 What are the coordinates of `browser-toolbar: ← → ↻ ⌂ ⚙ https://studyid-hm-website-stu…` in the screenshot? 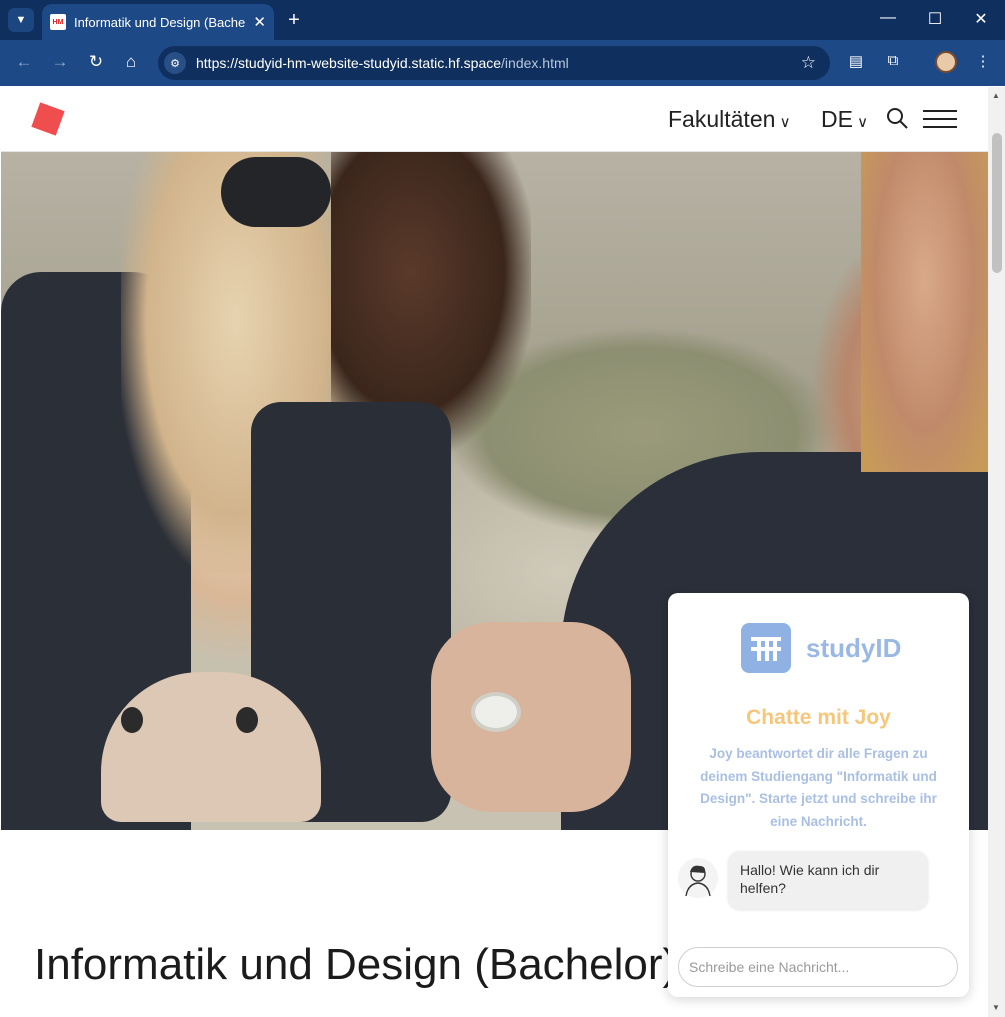 It's located at (502, 63).